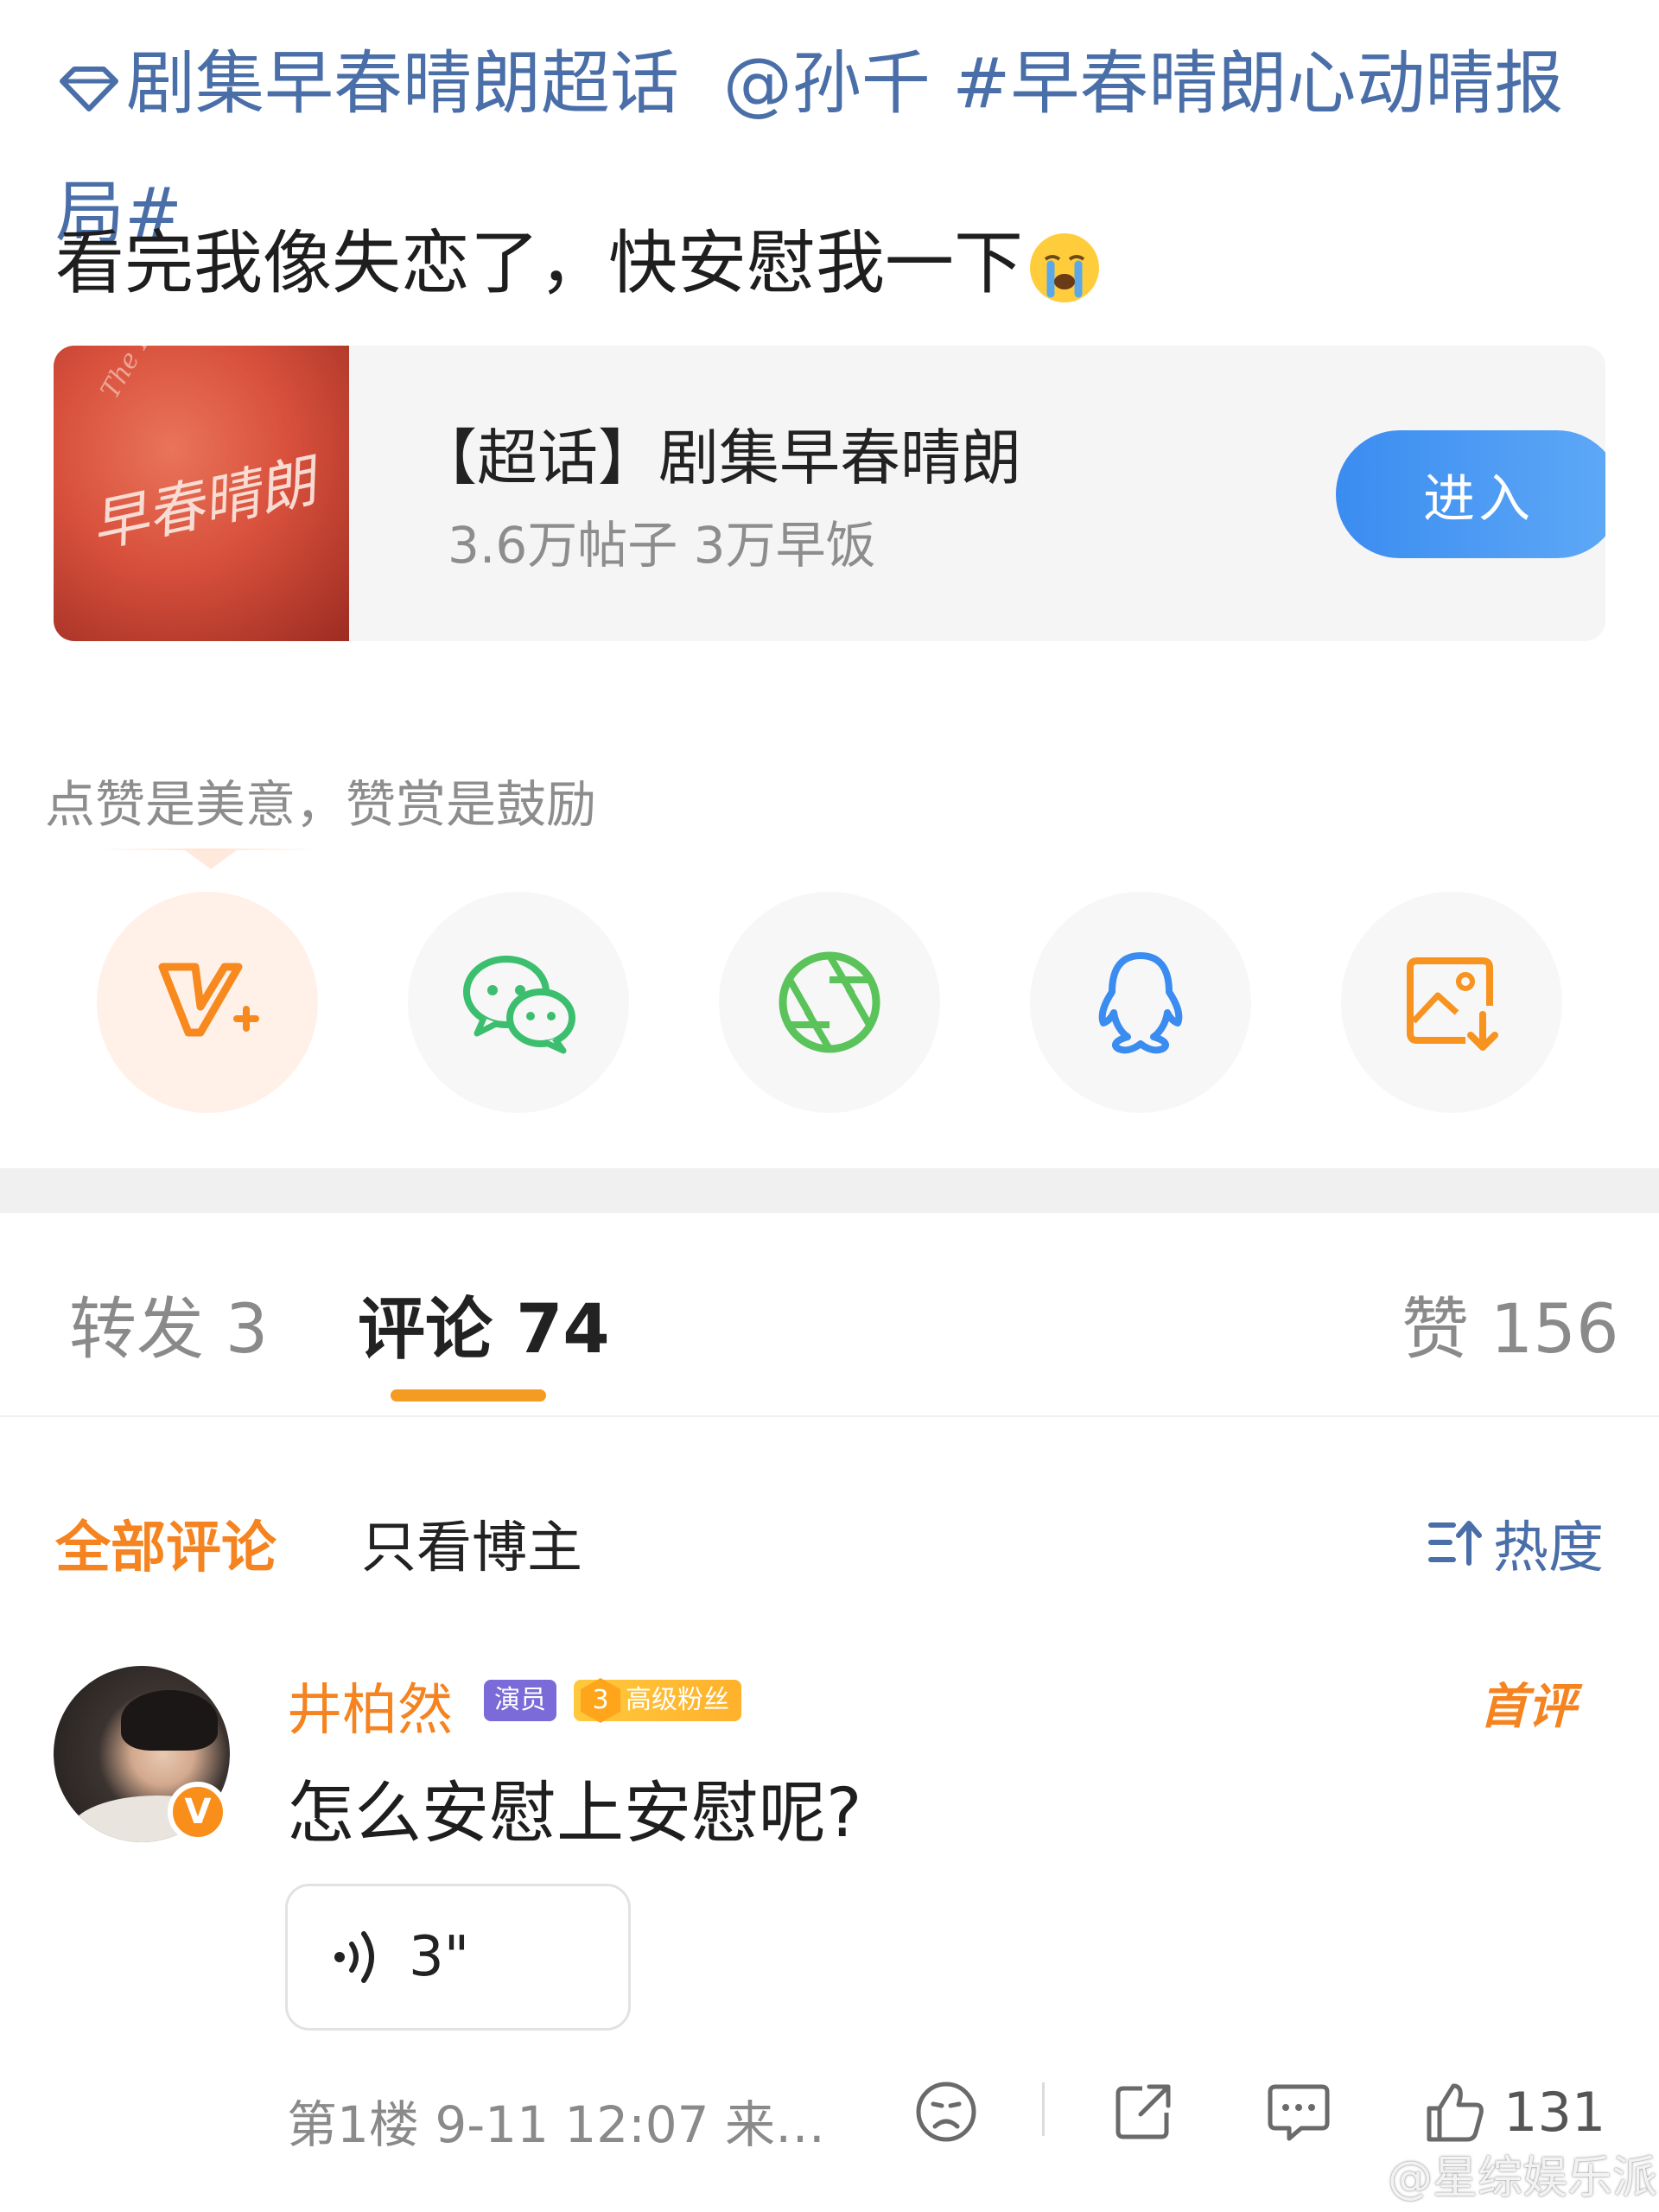 The image size is (1659, 2212). What do you see at coordinates (1527, 1707) in the screenshot?
I see `first-comment-label: 首评` at bounding box center [1527, 1707].